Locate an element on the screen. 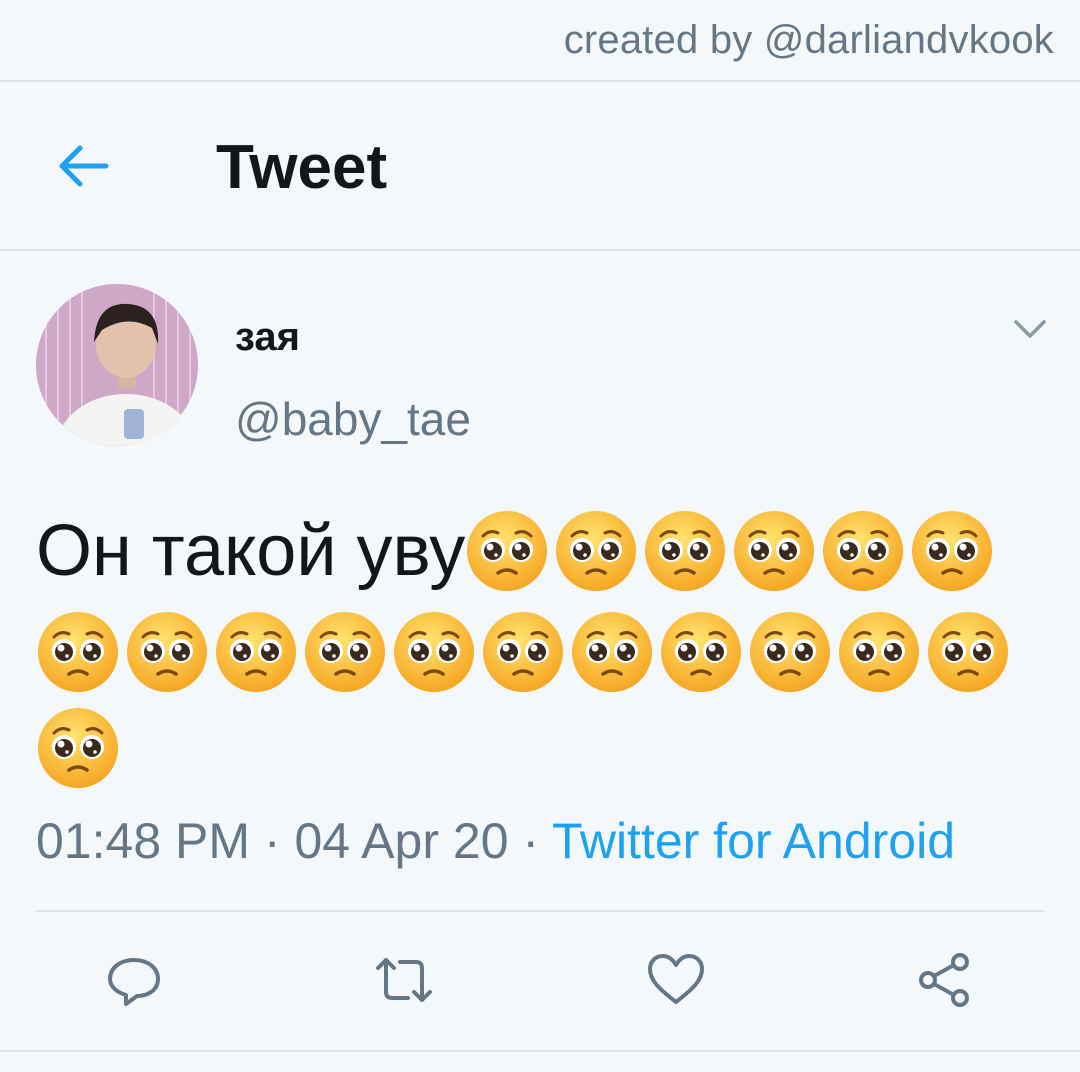 This screenshot has width=1080, height=1072. page-title: Tweet is located at coordinates (302, 167).